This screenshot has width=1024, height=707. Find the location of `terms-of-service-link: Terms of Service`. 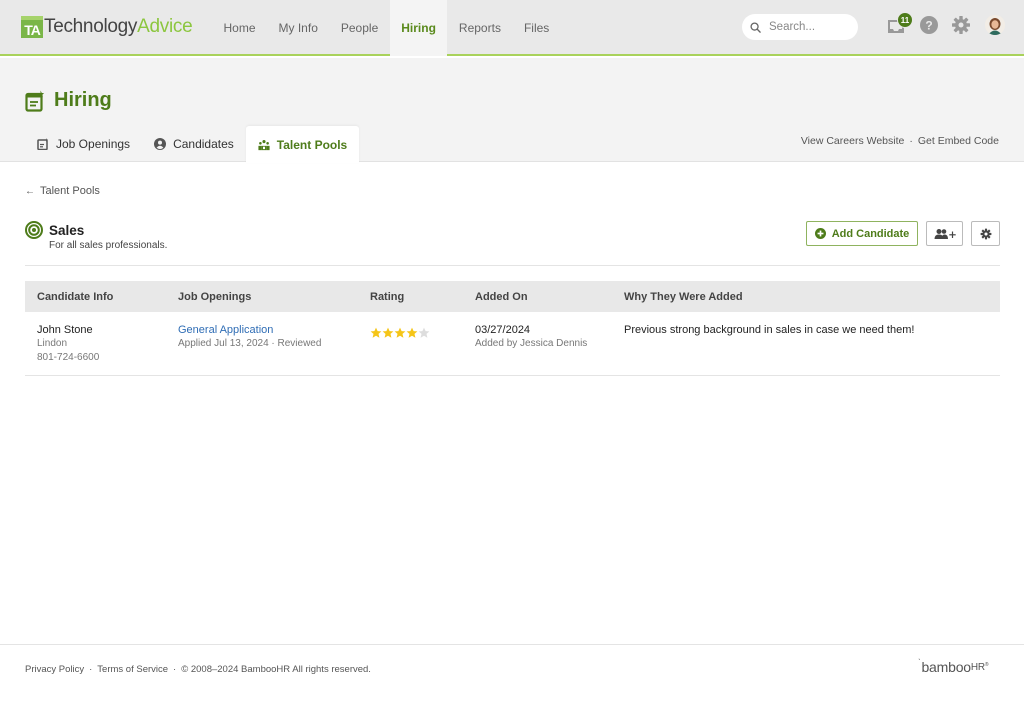

terms-of-service-link: Terms of Service is located at coordinates (132, 669).